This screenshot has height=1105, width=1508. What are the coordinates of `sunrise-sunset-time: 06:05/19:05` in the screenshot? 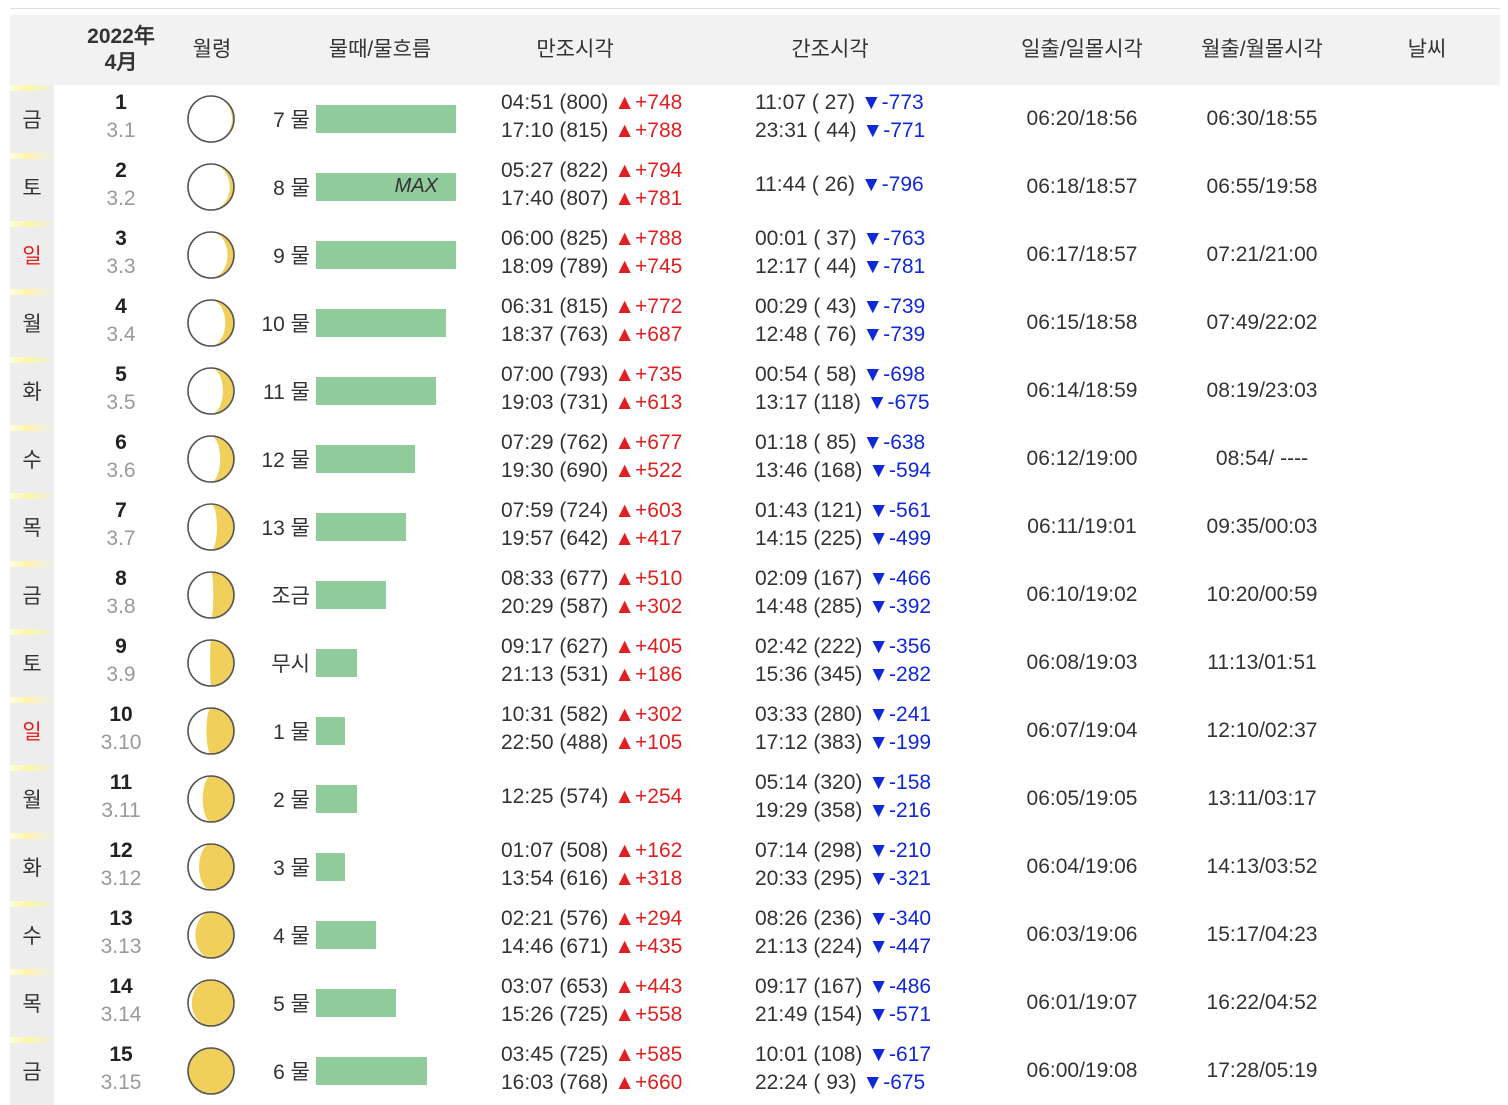 It's located at (1082, 798).